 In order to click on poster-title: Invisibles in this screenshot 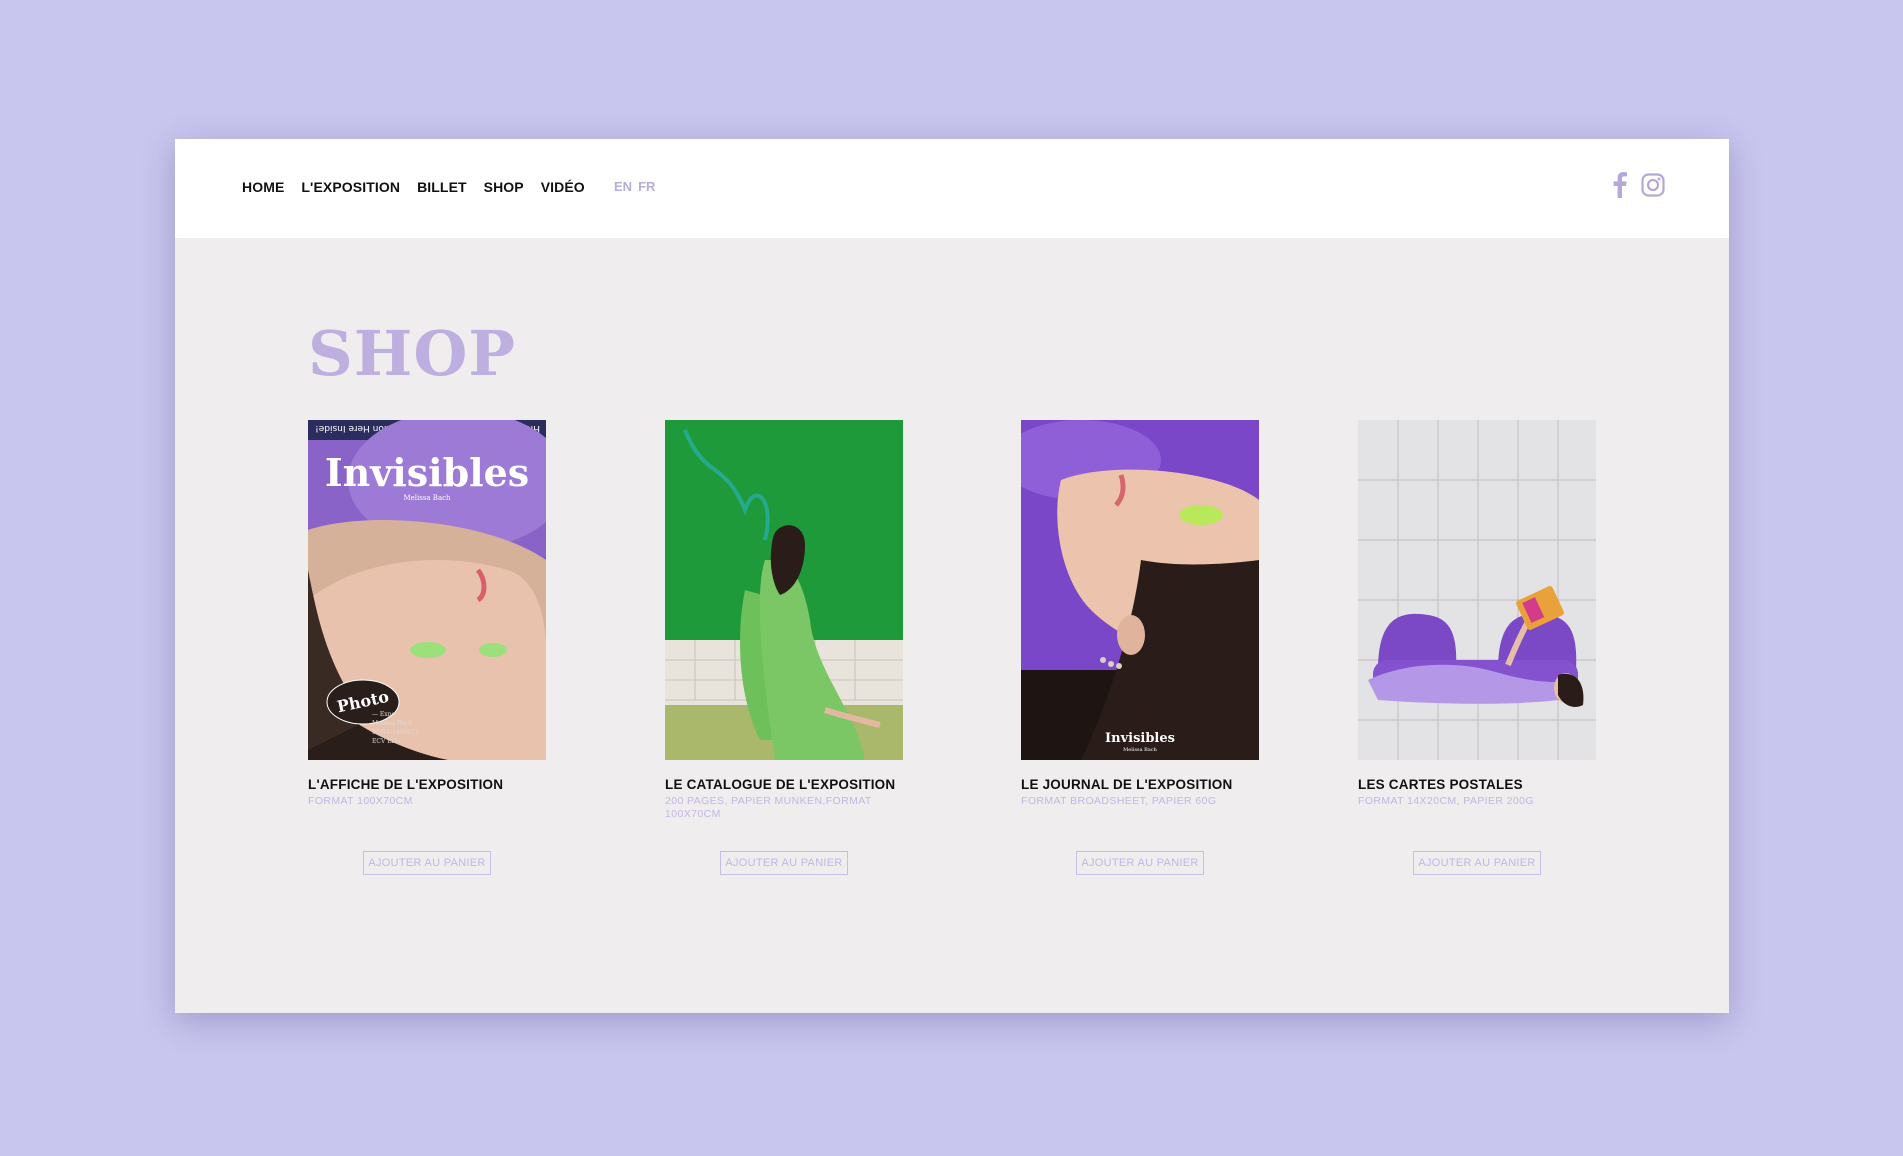, I will do `click(427, 472)`.